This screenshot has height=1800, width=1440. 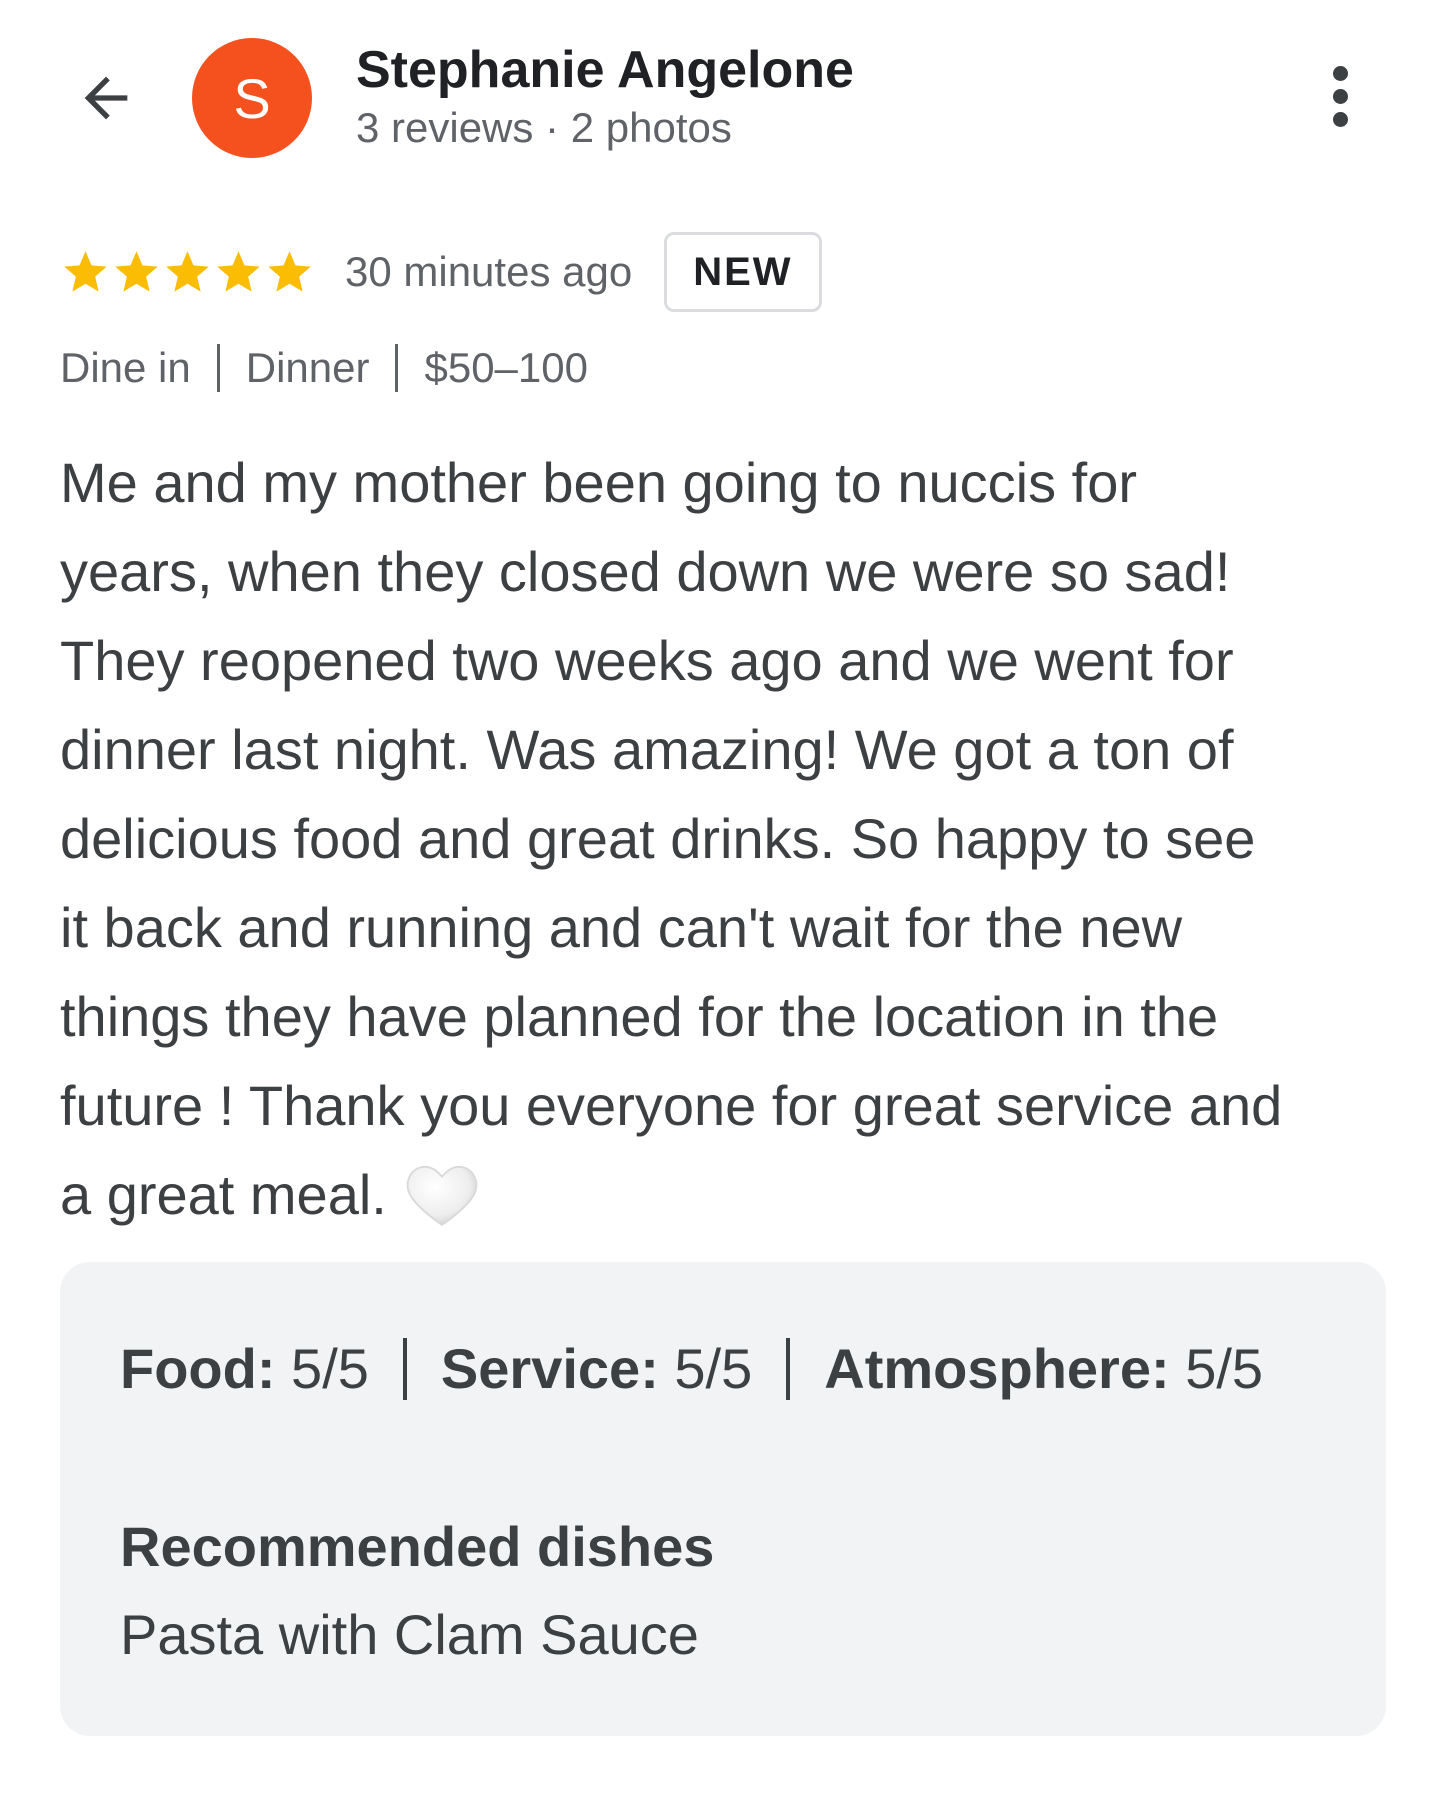 I want to click on visit-tags: Dine in Dinner $50–100, so click(x=324, y=368).